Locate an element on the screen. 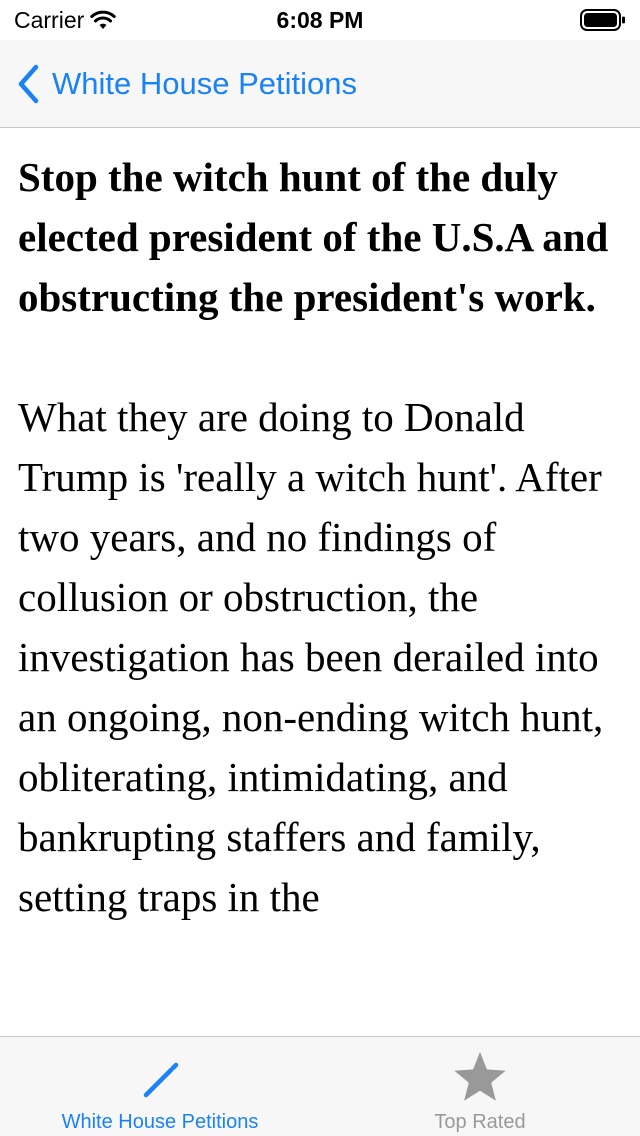  back-button: White House Petitions is located at coordinates (186, 84).